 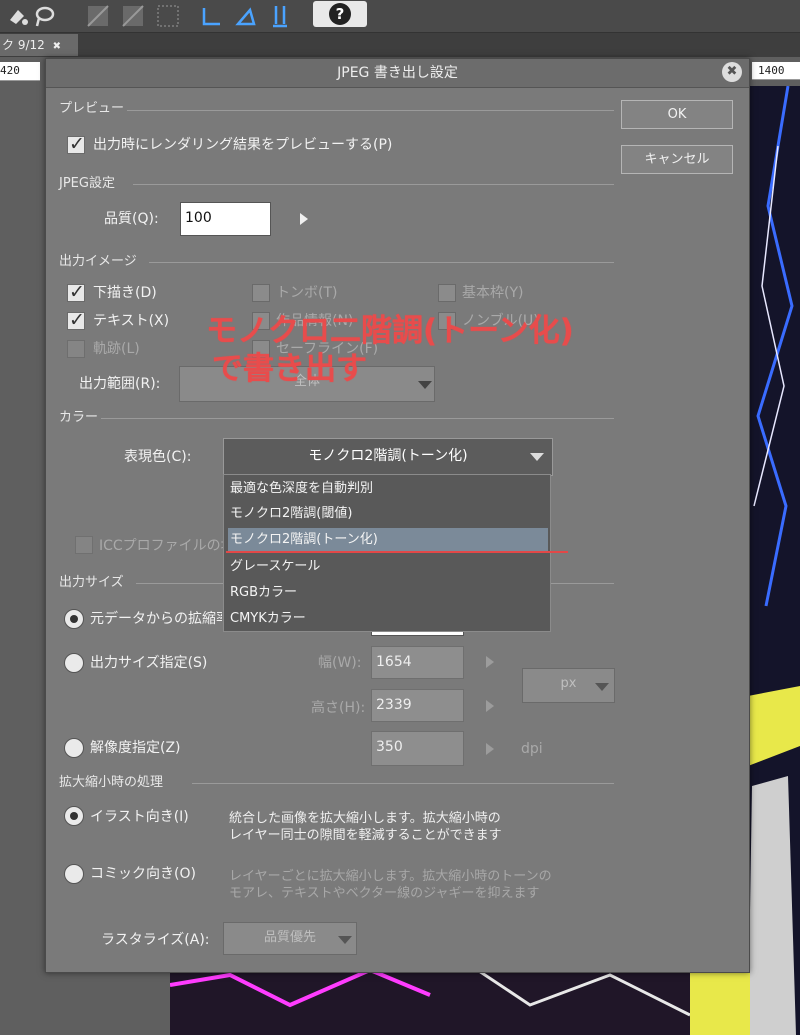 I want to click on expression-color-select: モノクロ2階調(トーン化), so click(x=388, y=457).